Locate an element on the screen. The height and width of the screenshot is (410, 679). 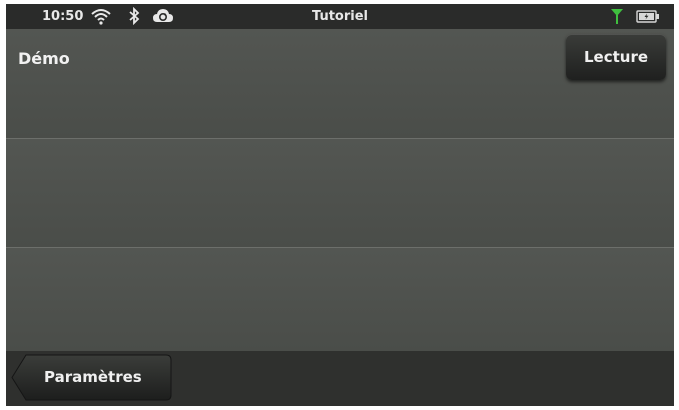
battery-icon is located at coordinates (647, 16).